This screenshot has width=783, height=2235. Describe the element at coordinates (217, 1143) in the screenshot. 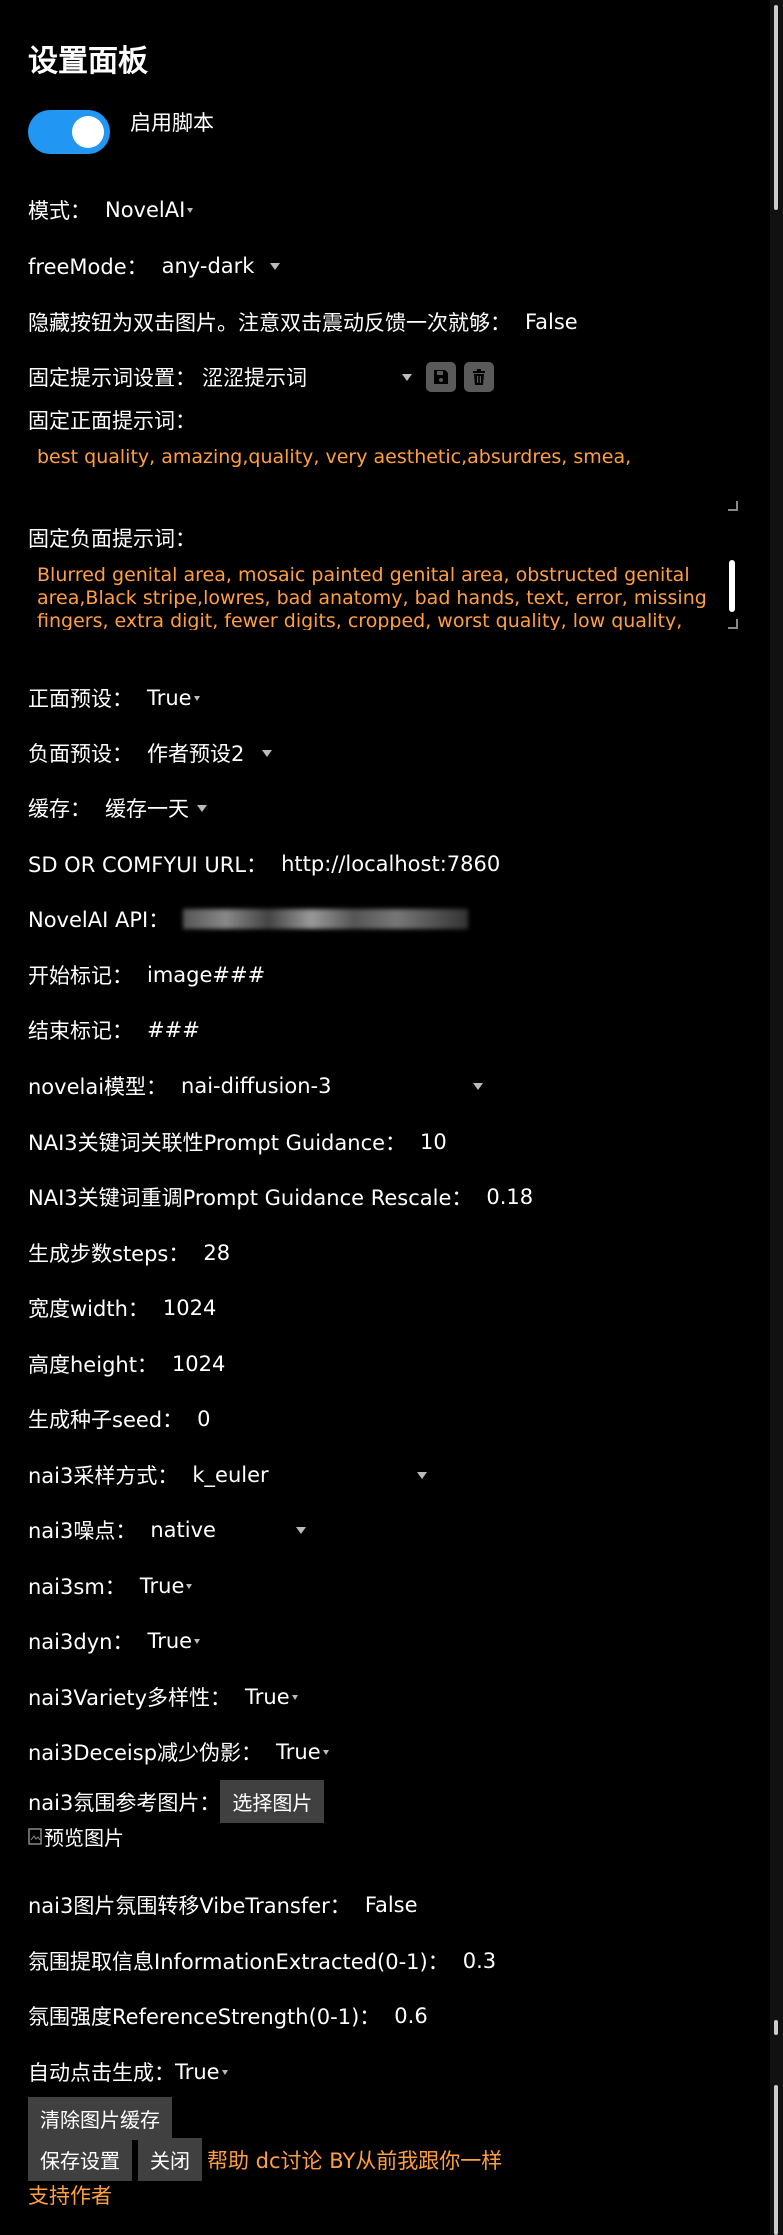

I see `guidance-label: NAI3关键词关联性Prompt Guidance：` at that location.